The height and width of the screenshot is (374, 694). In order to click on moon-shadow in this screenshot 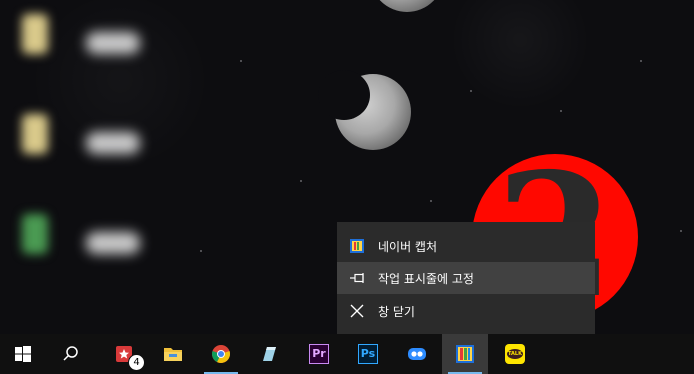, I will do `click(344, 95)`.